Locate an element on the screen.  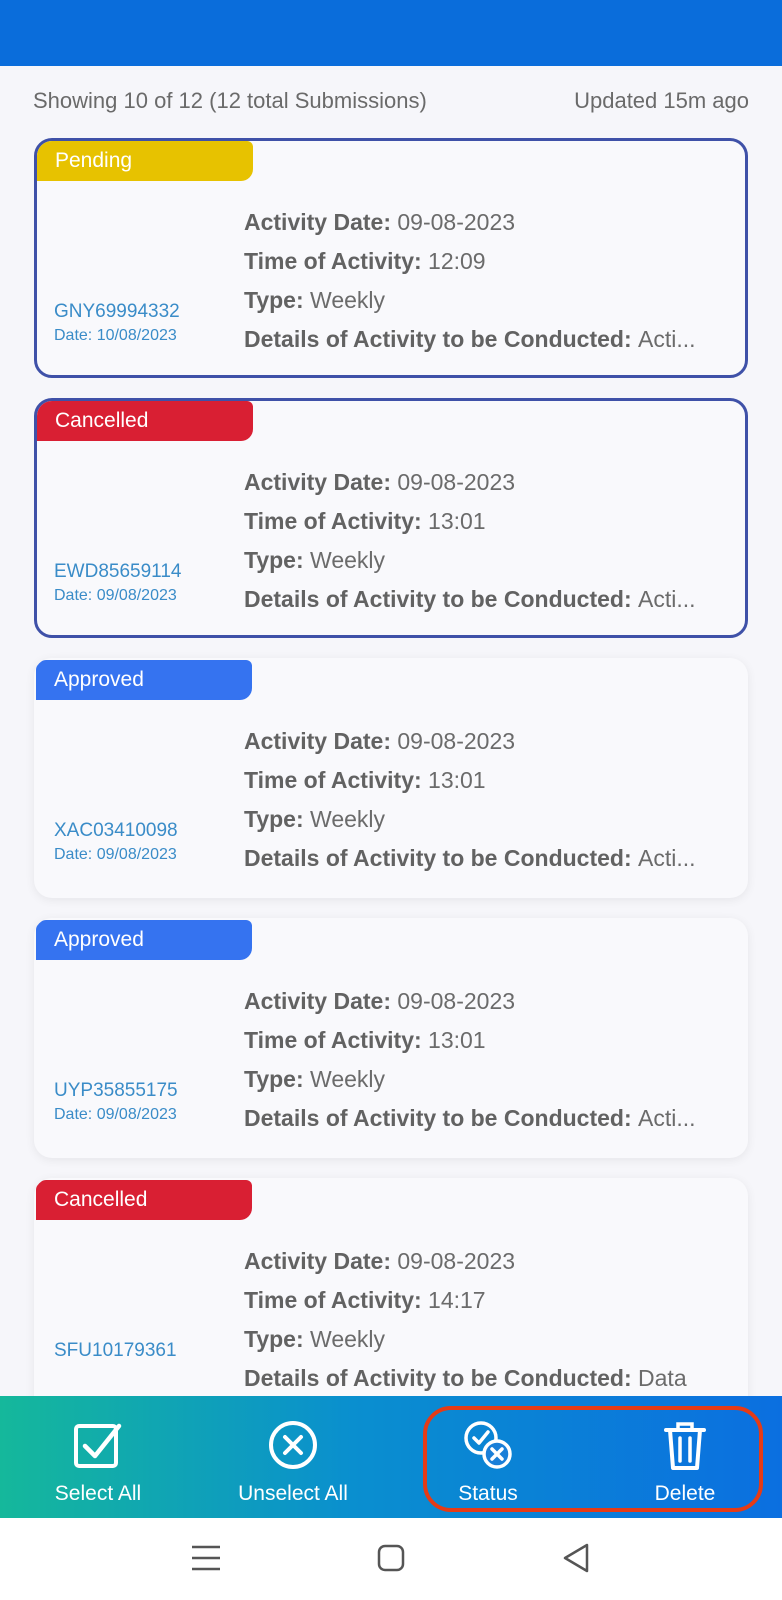
system-nav-bar is located at coordinates (391, 1559).